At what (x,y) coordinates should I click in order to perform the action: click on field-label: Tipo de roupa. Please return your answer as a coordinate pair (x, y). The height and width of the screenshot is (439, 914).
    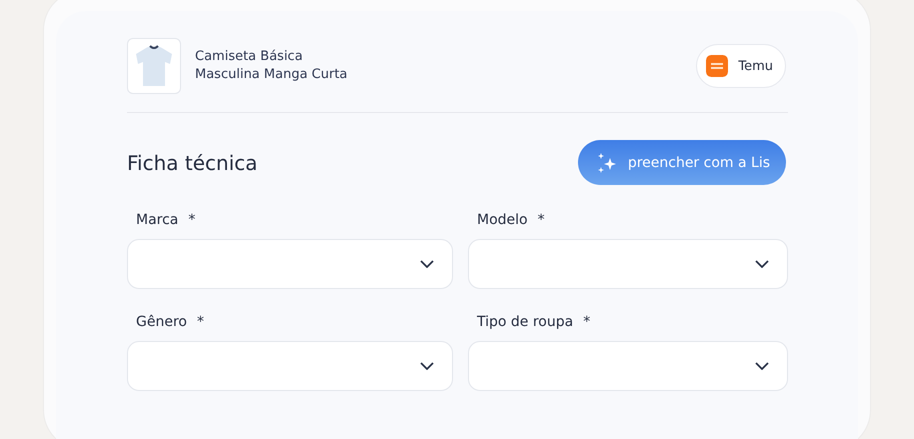
    Looking at the image, I should click on (525, 322).